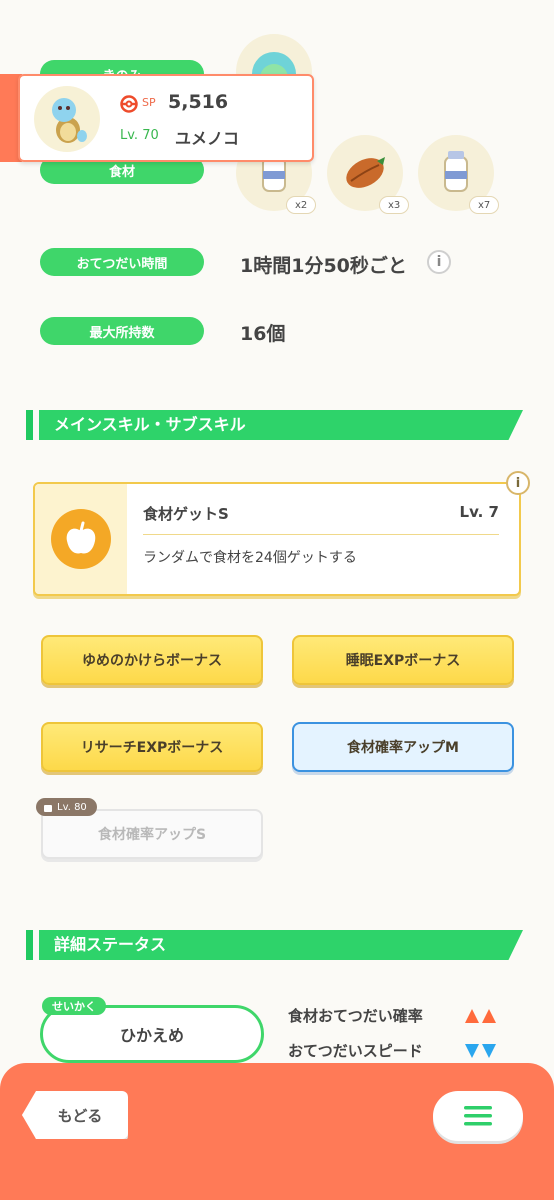 This screenshot has height=1200, width=554. What do you see at coordinates (122, 331) in the screenshot?
I see `max-carry-label: 最大所持数` at bounding box center [122, 331].